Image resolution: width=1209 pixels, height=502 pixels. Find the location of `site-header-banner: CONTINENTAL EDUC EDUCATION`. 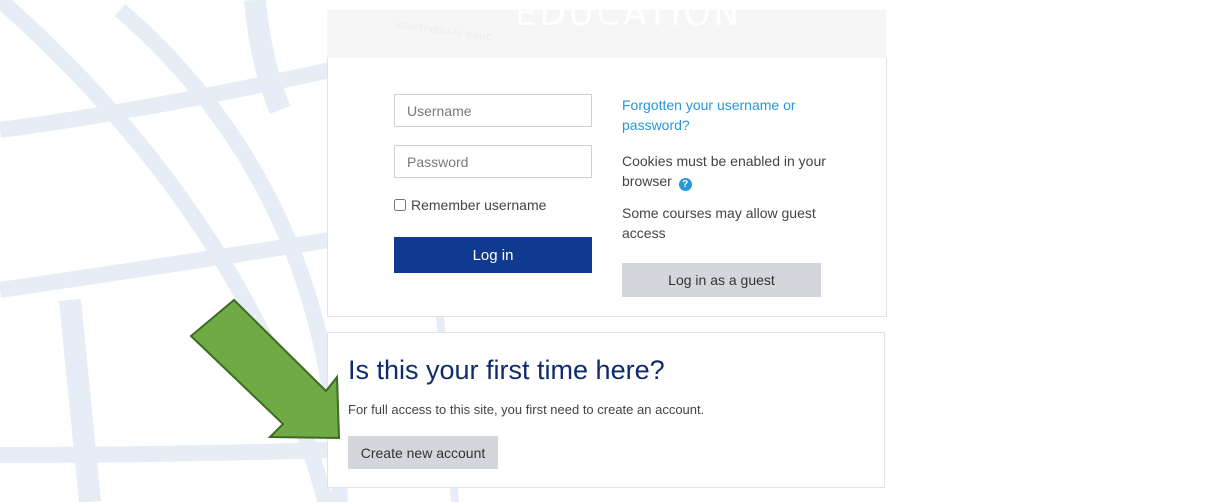

site-header-banner: CONTINENTAL EDUC EDUCATION is located at coordinates (606, 34).